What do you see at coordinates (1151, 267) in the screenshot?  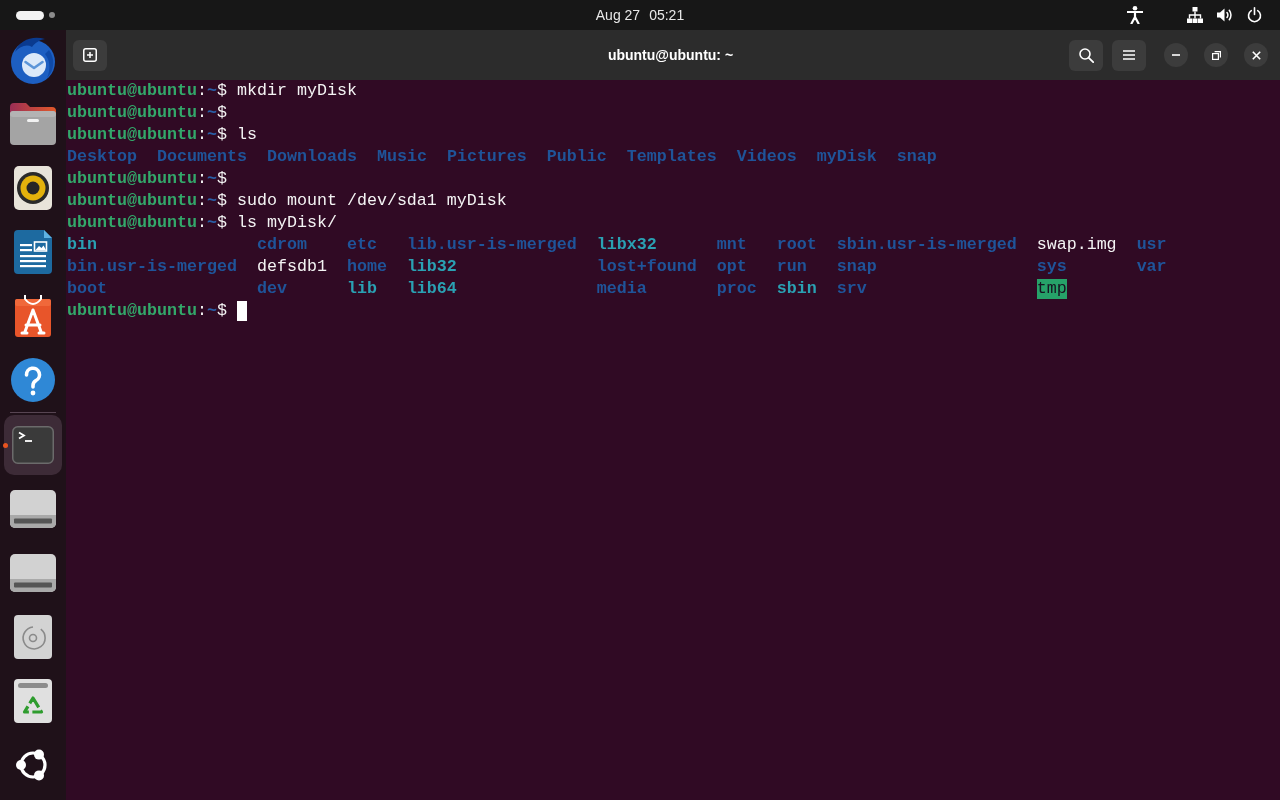 I see `directory-name: var` at bounding box center [1151, 267].